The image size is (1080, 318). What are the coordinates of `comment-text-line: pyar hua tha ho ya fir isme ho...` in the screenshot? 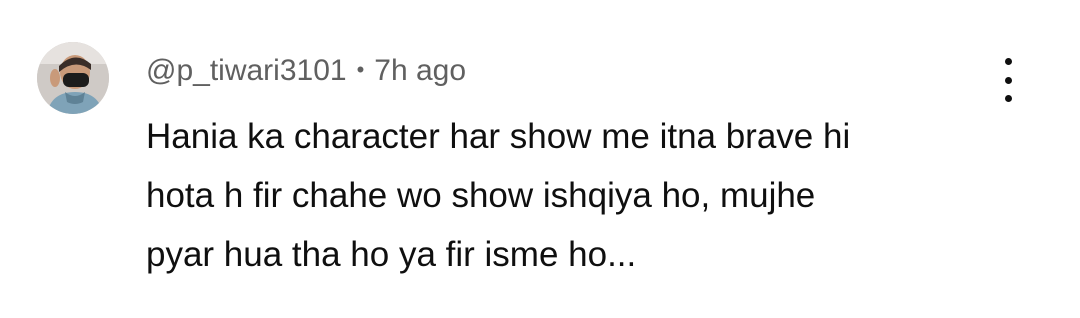 It's located at (391, 254).